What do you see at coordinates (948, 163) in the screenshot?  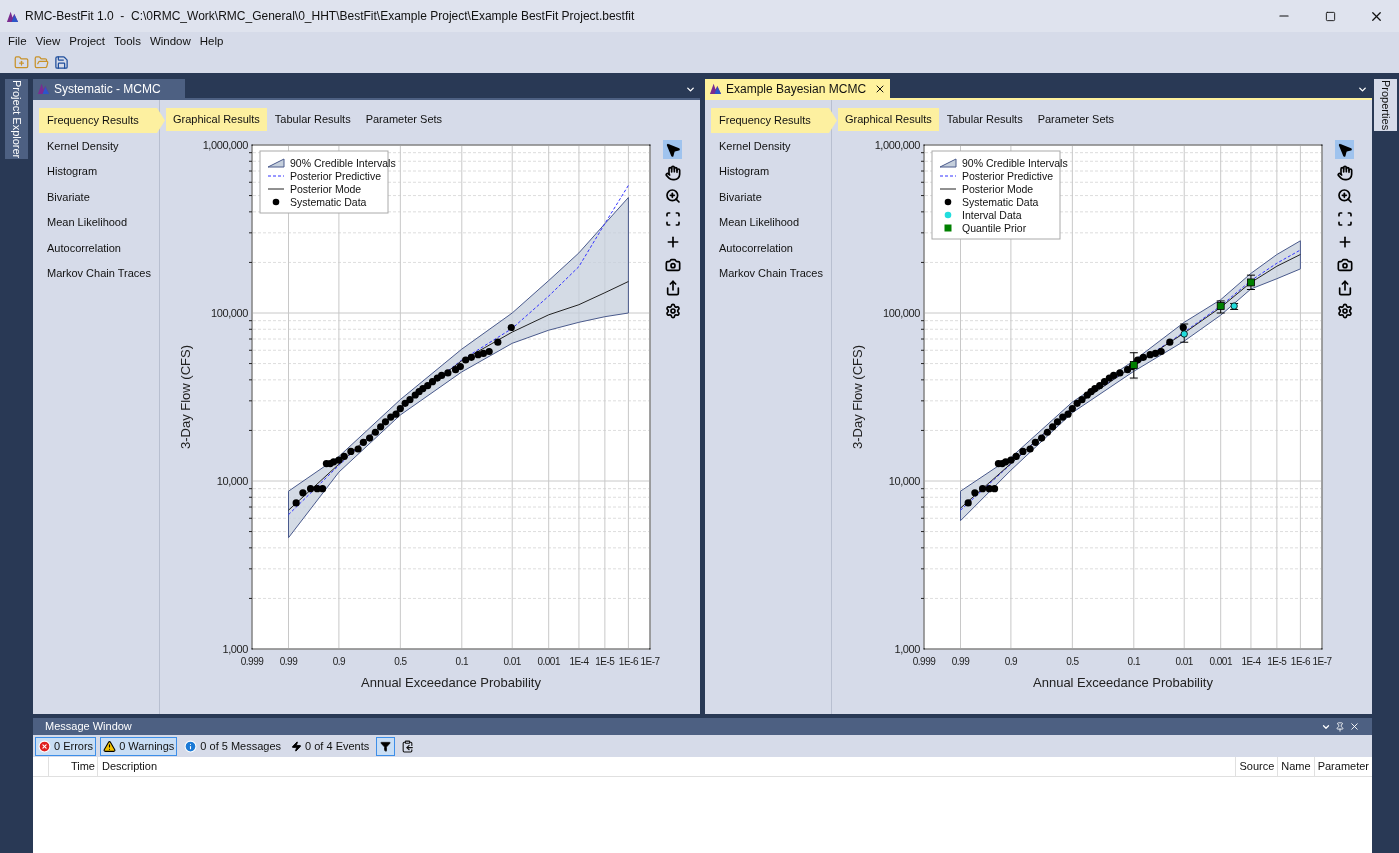 I see `band-swatch-icon` at bounding box center [948, 163].